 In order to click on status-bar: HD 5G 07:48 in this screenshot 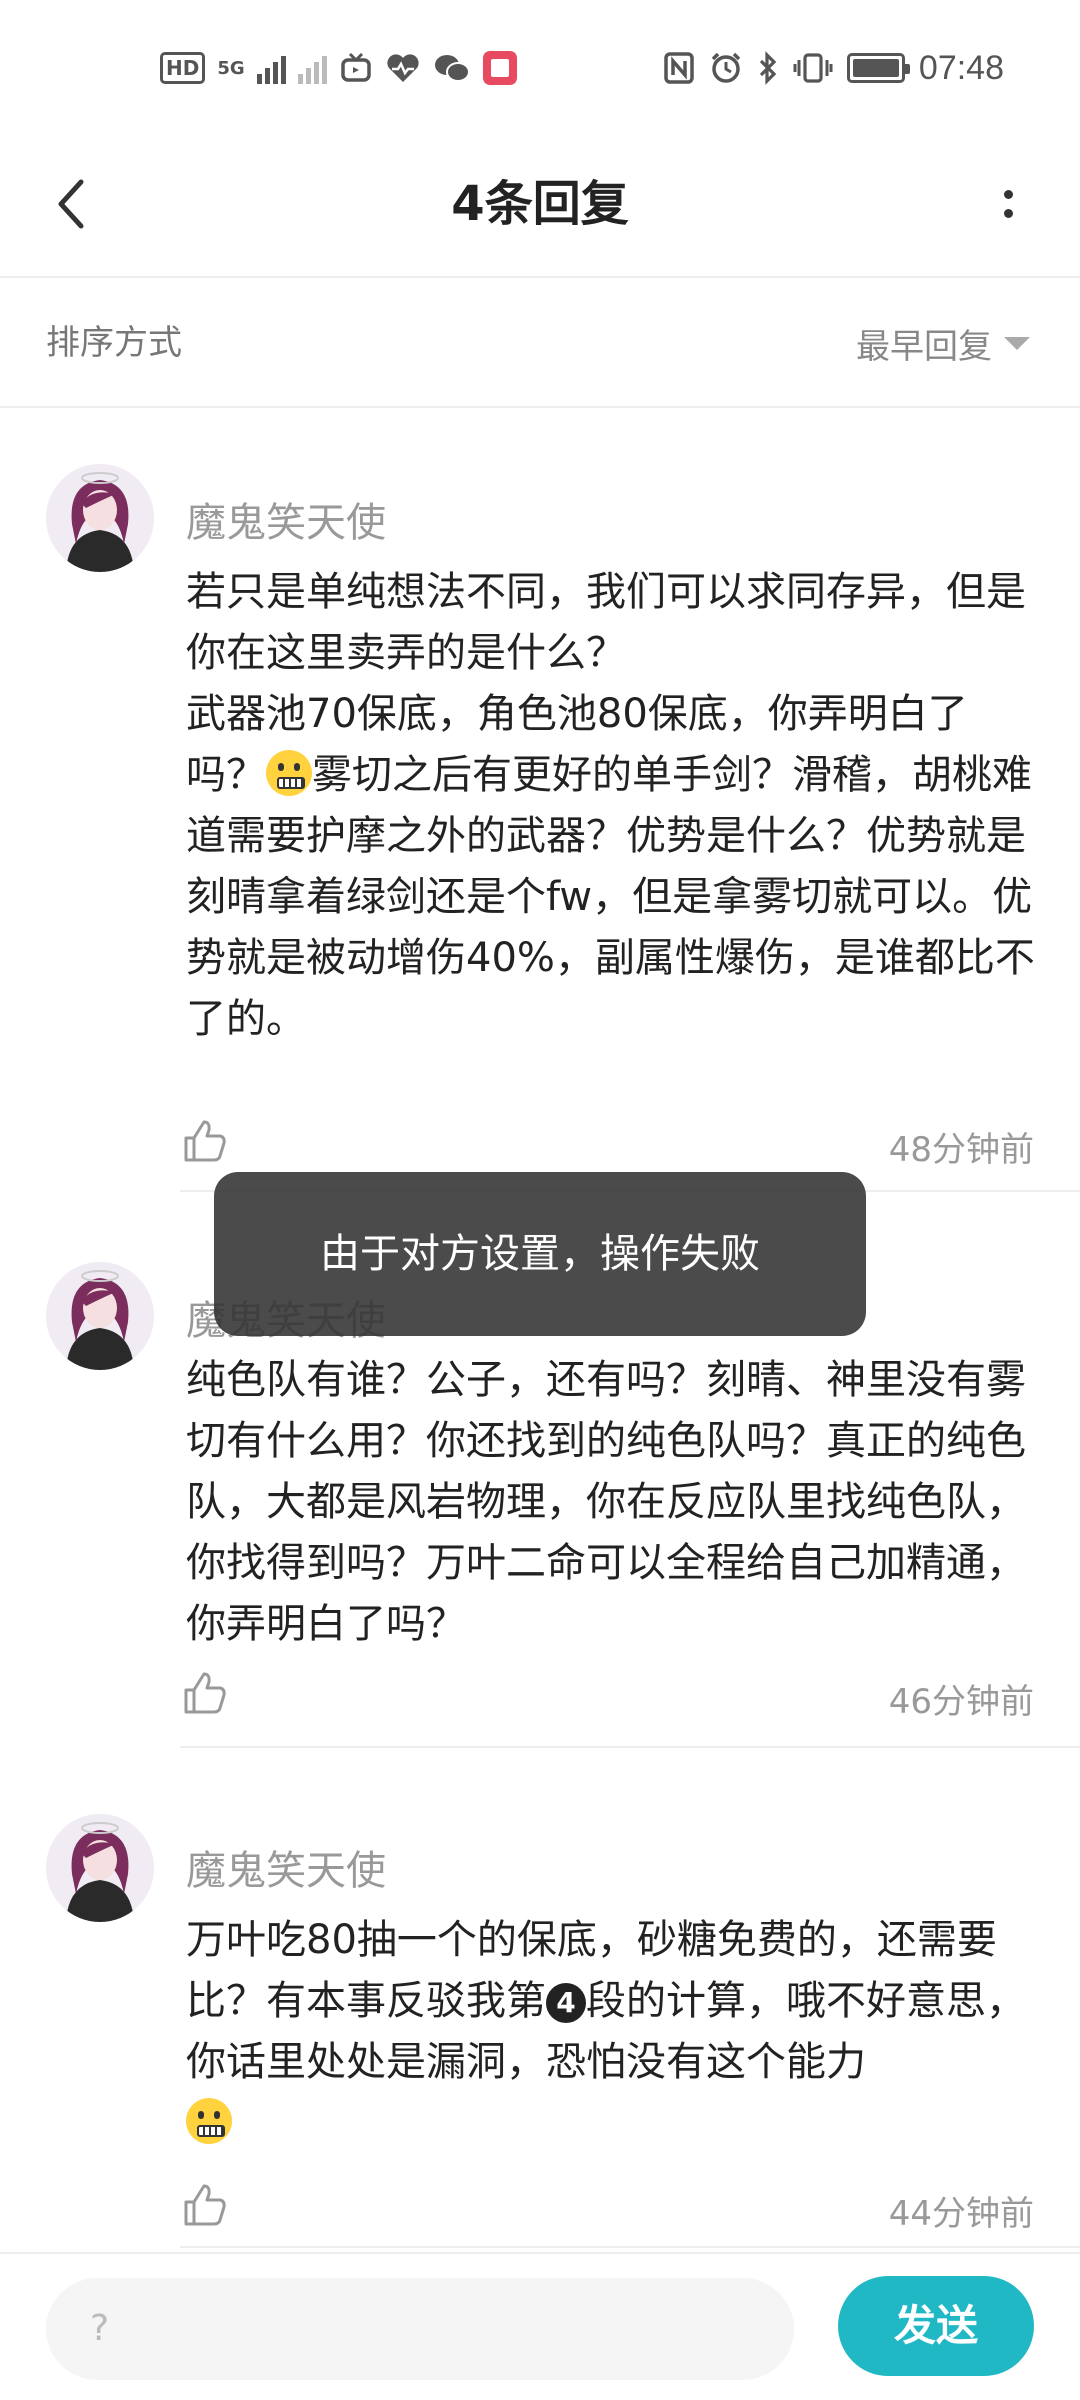, I will do `click(540, 65)`.